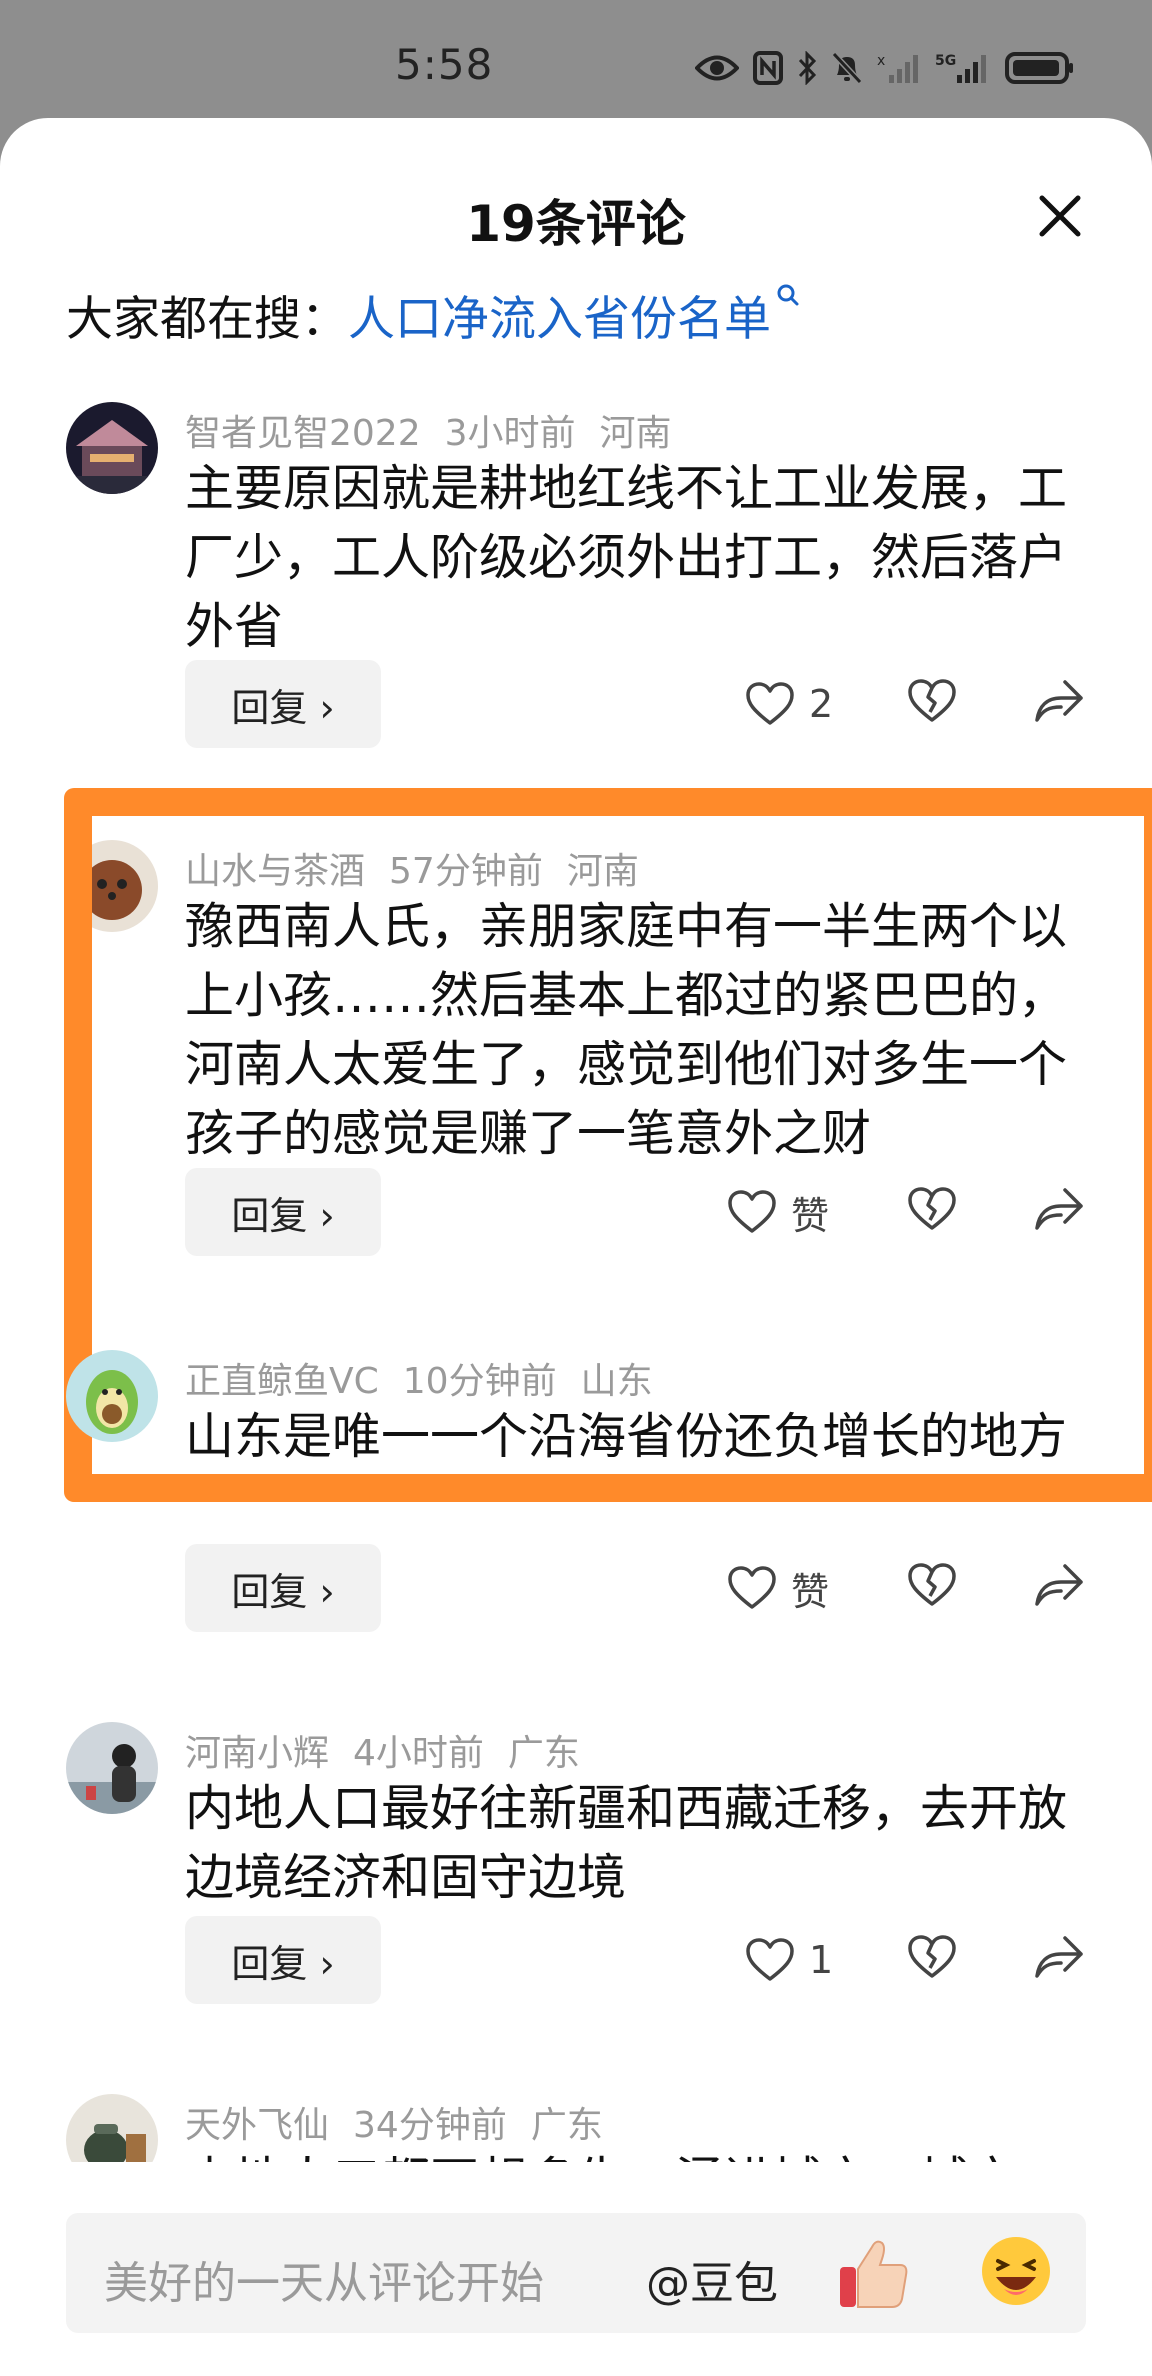 This screenshot has height=2376, width=1152. Describe the element at coordinates (510, 433) in the screenshot. I see `comment-time: 3小时前` at that location.